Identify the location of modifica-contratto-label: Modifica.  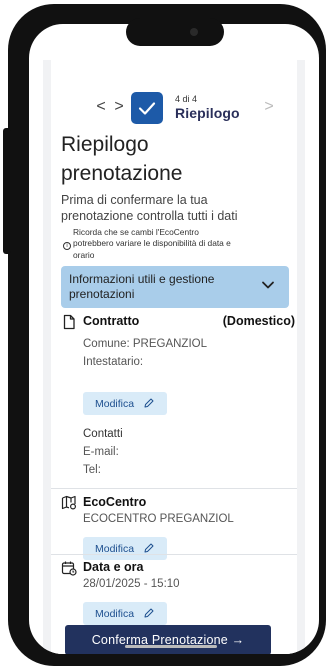
(115, 403).